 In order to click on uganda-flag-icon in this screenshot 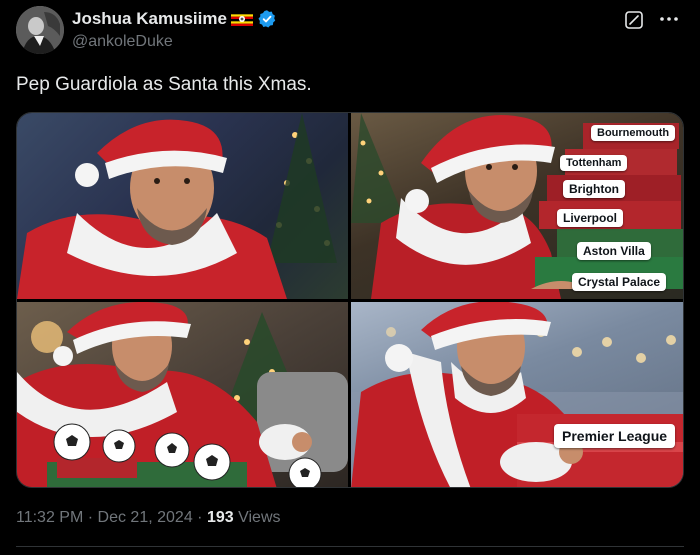, I will do `click(241, 19)`.